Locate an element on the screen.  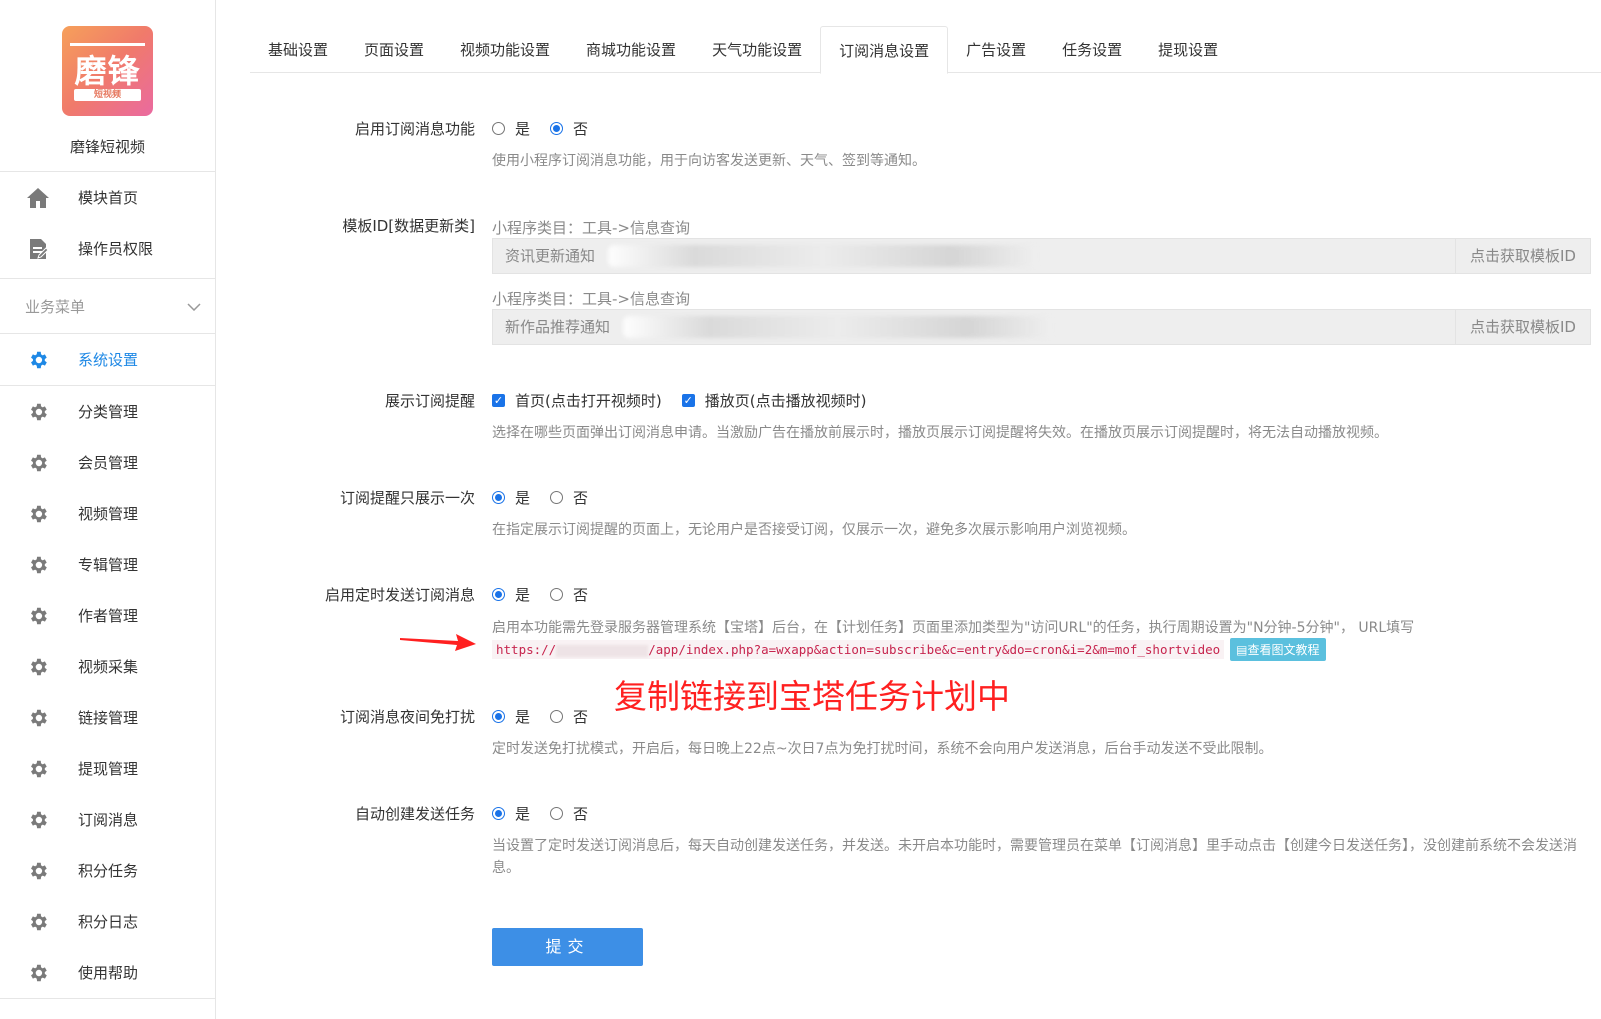
tab-6: 订阅消息设置 is located at coordinates (884, 50).